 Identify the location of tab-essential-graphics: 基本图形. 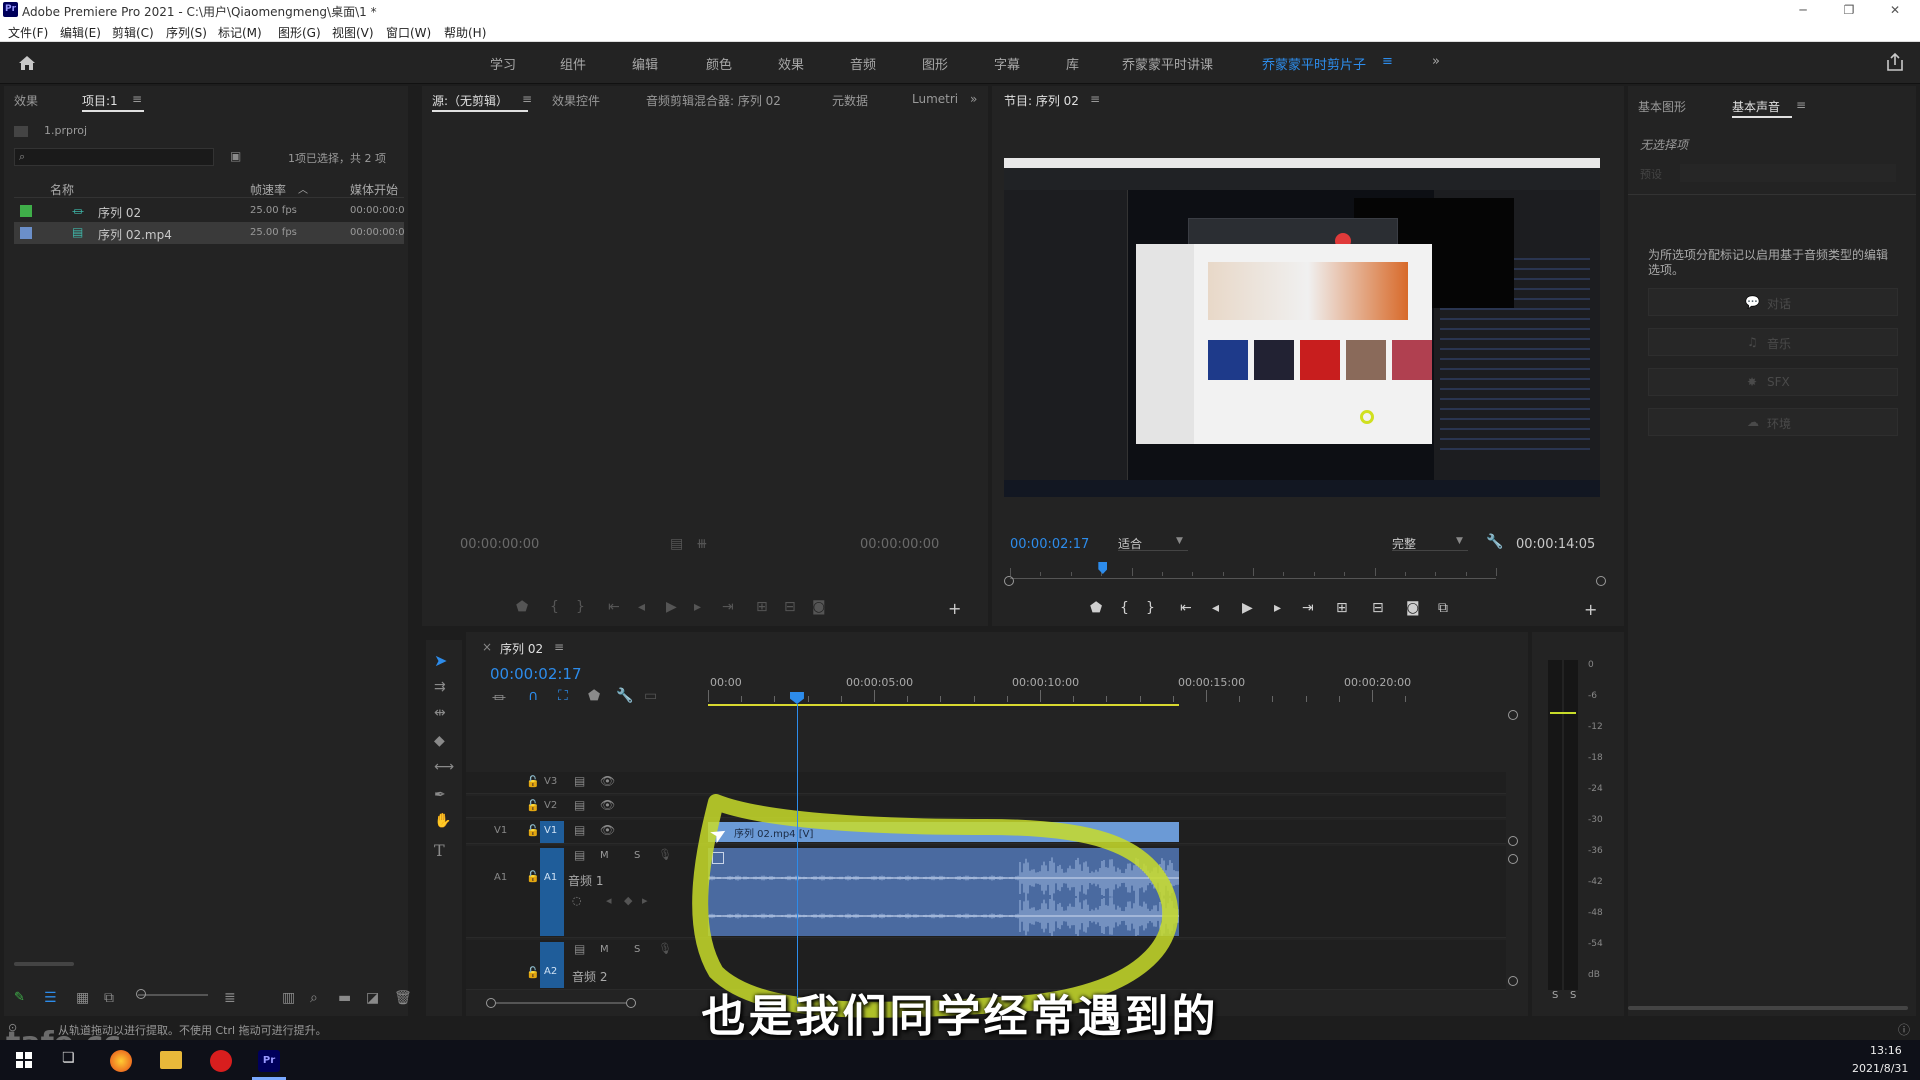
(1662, 106).